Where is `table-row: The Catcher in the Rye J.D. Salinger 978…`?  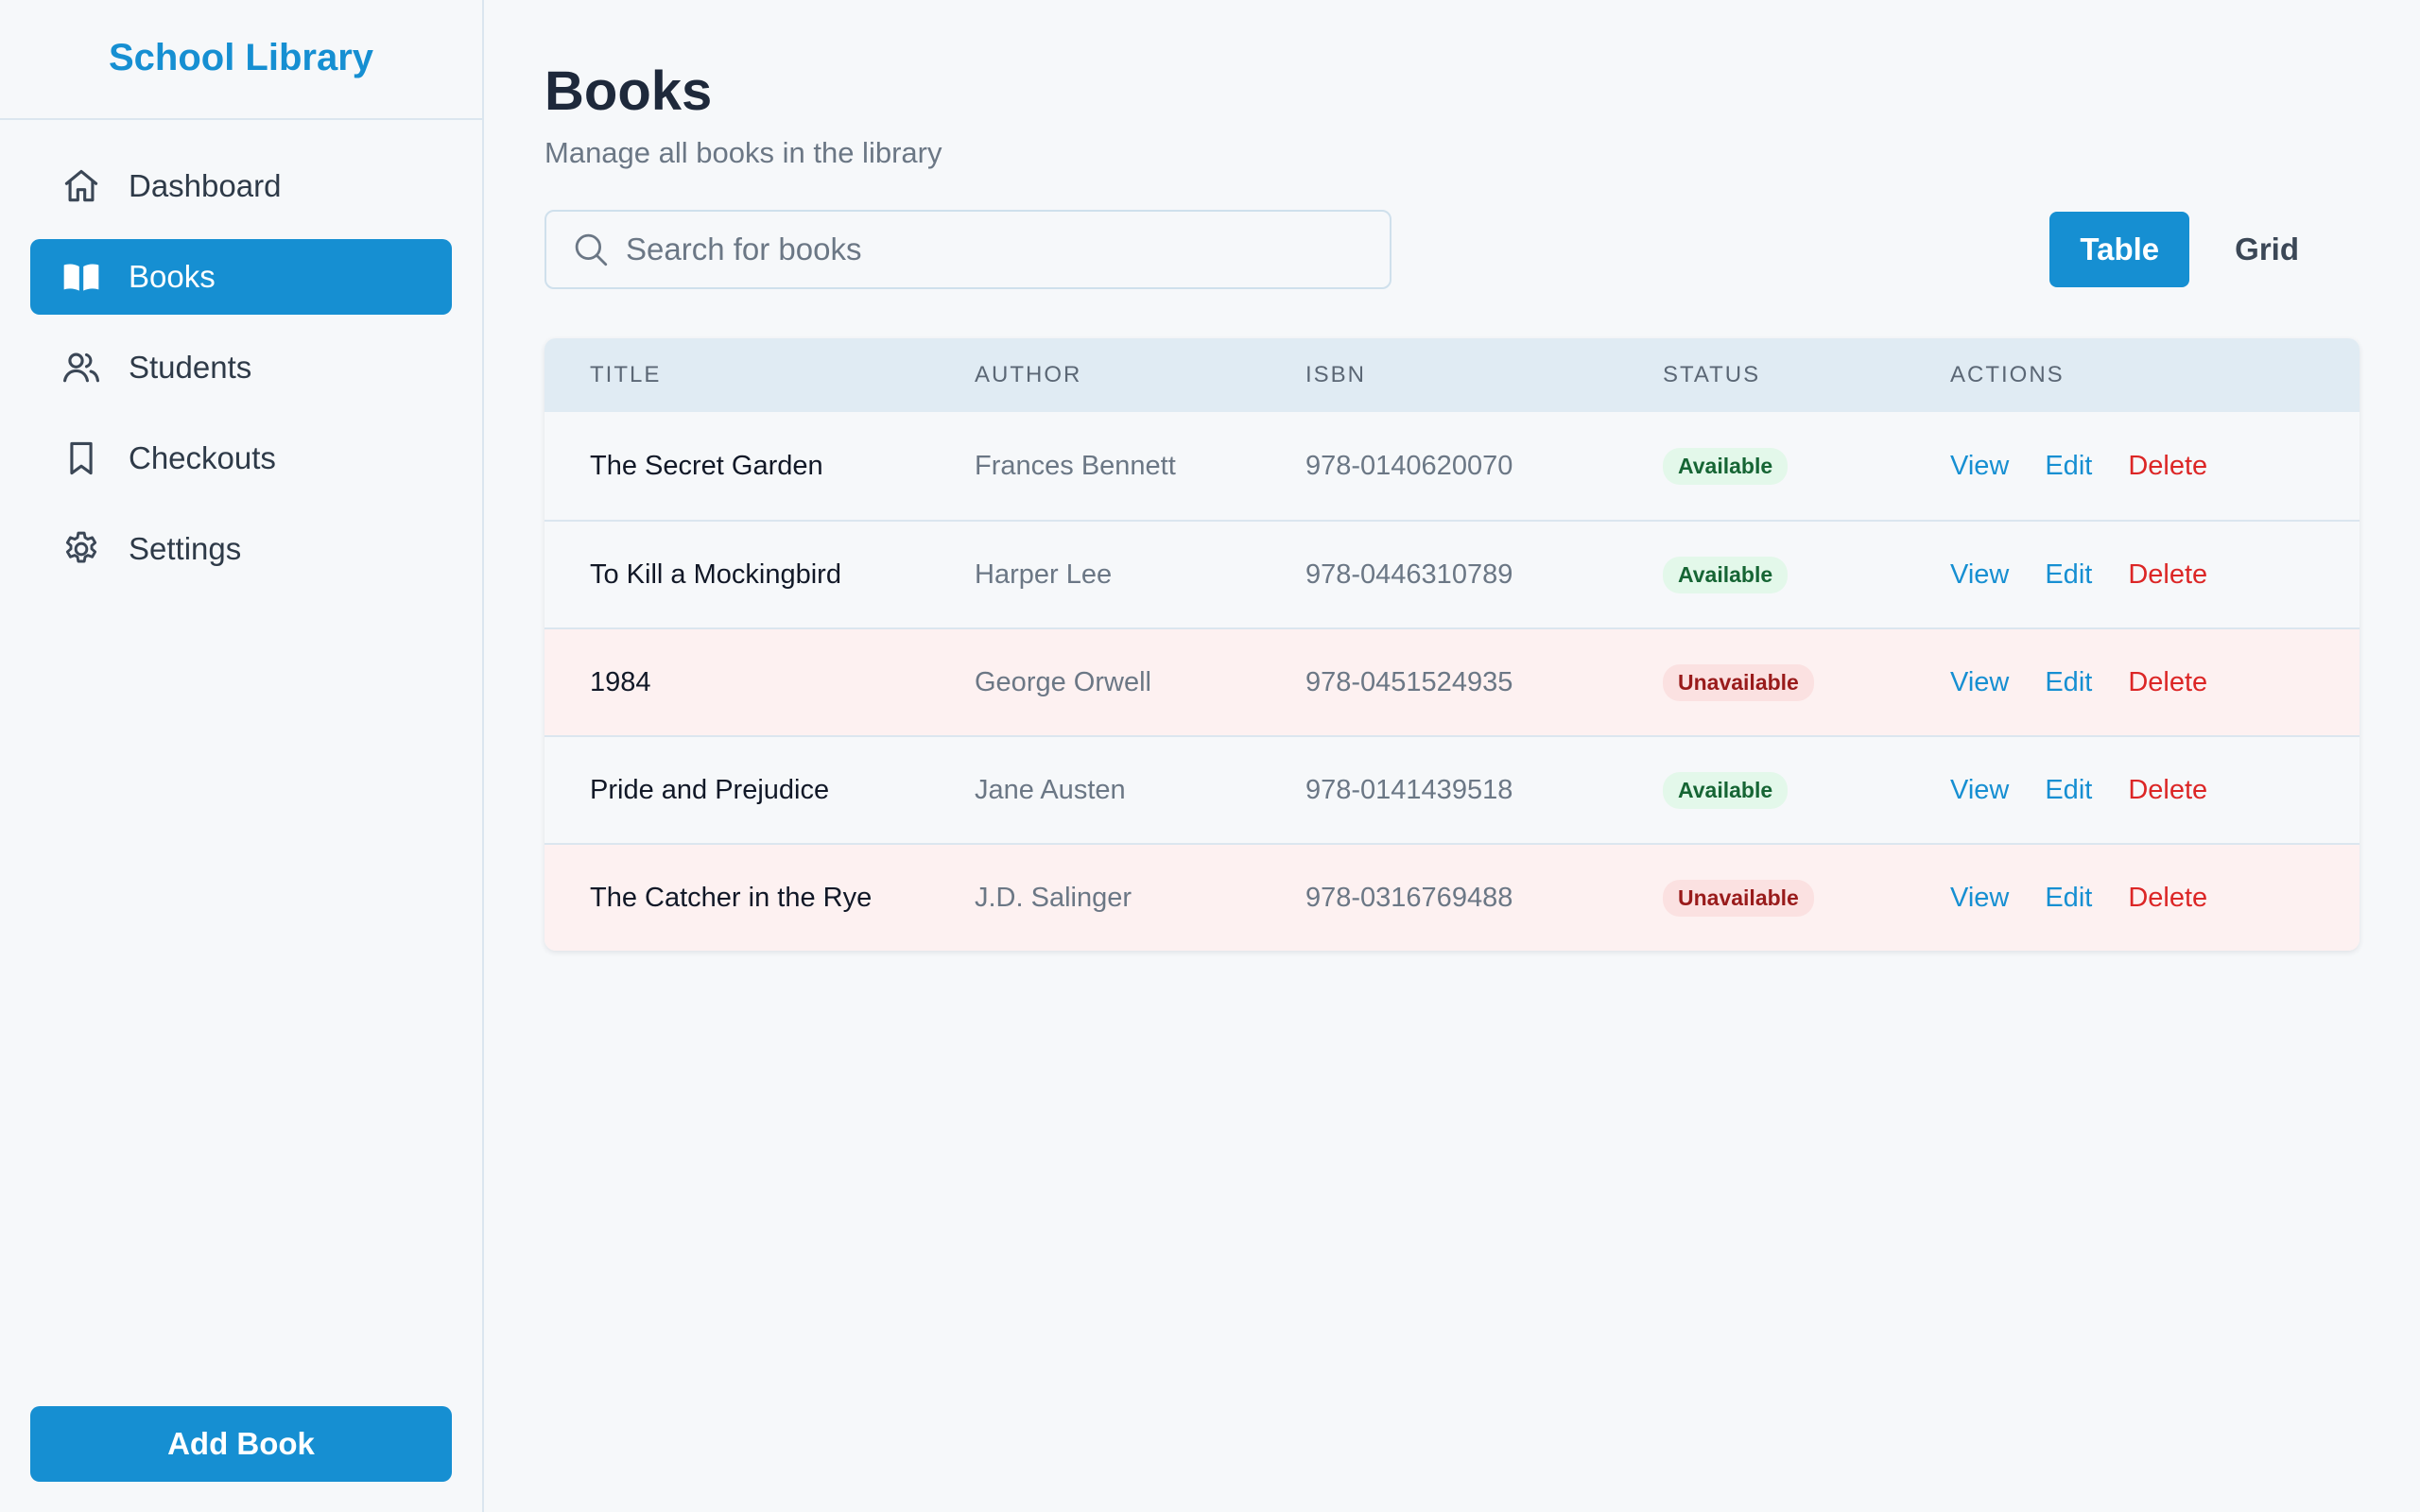
table-row: The Catcher in the Rye J.D. Salinger 978… is located at coordinates (1452, 897).